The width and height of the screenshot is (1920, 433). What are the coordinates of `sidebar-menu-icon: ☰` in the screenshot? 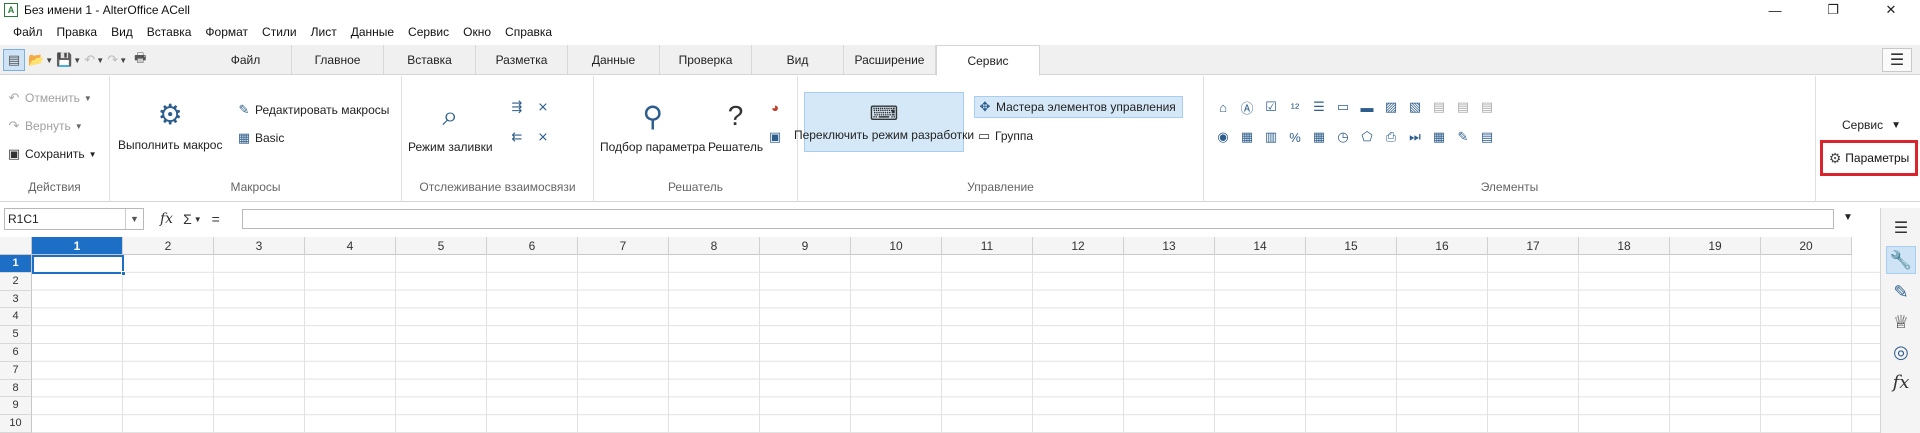 It's located at (1901, 228).